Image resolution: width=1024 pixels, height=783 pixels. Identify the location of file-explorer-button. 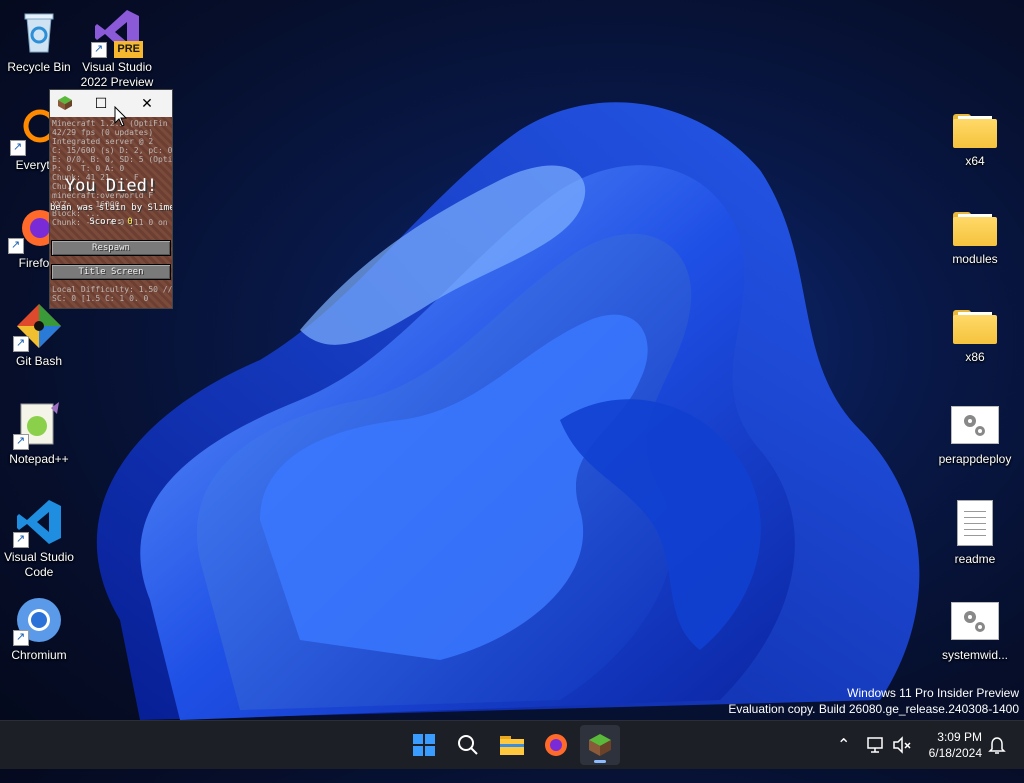
(512, 745).